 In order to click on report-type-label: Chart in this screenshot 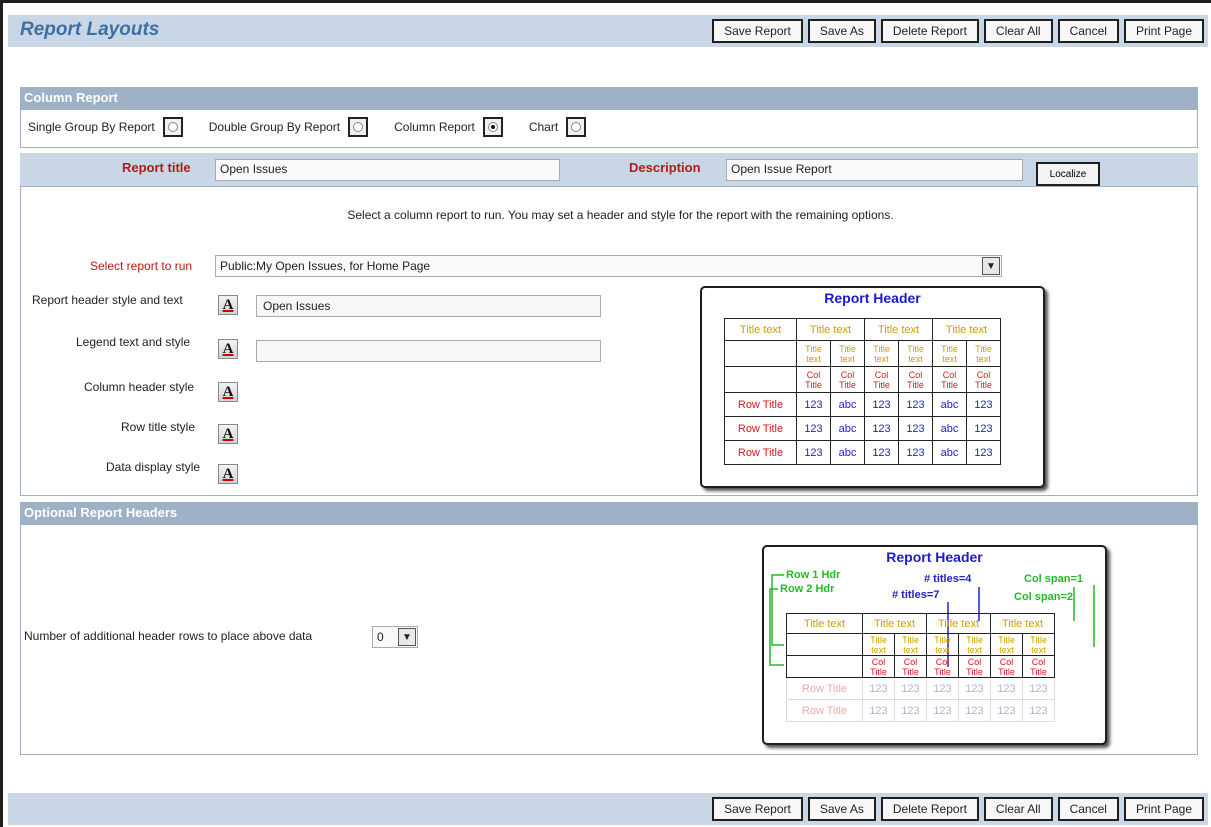, I will do `click(543, 127)`.